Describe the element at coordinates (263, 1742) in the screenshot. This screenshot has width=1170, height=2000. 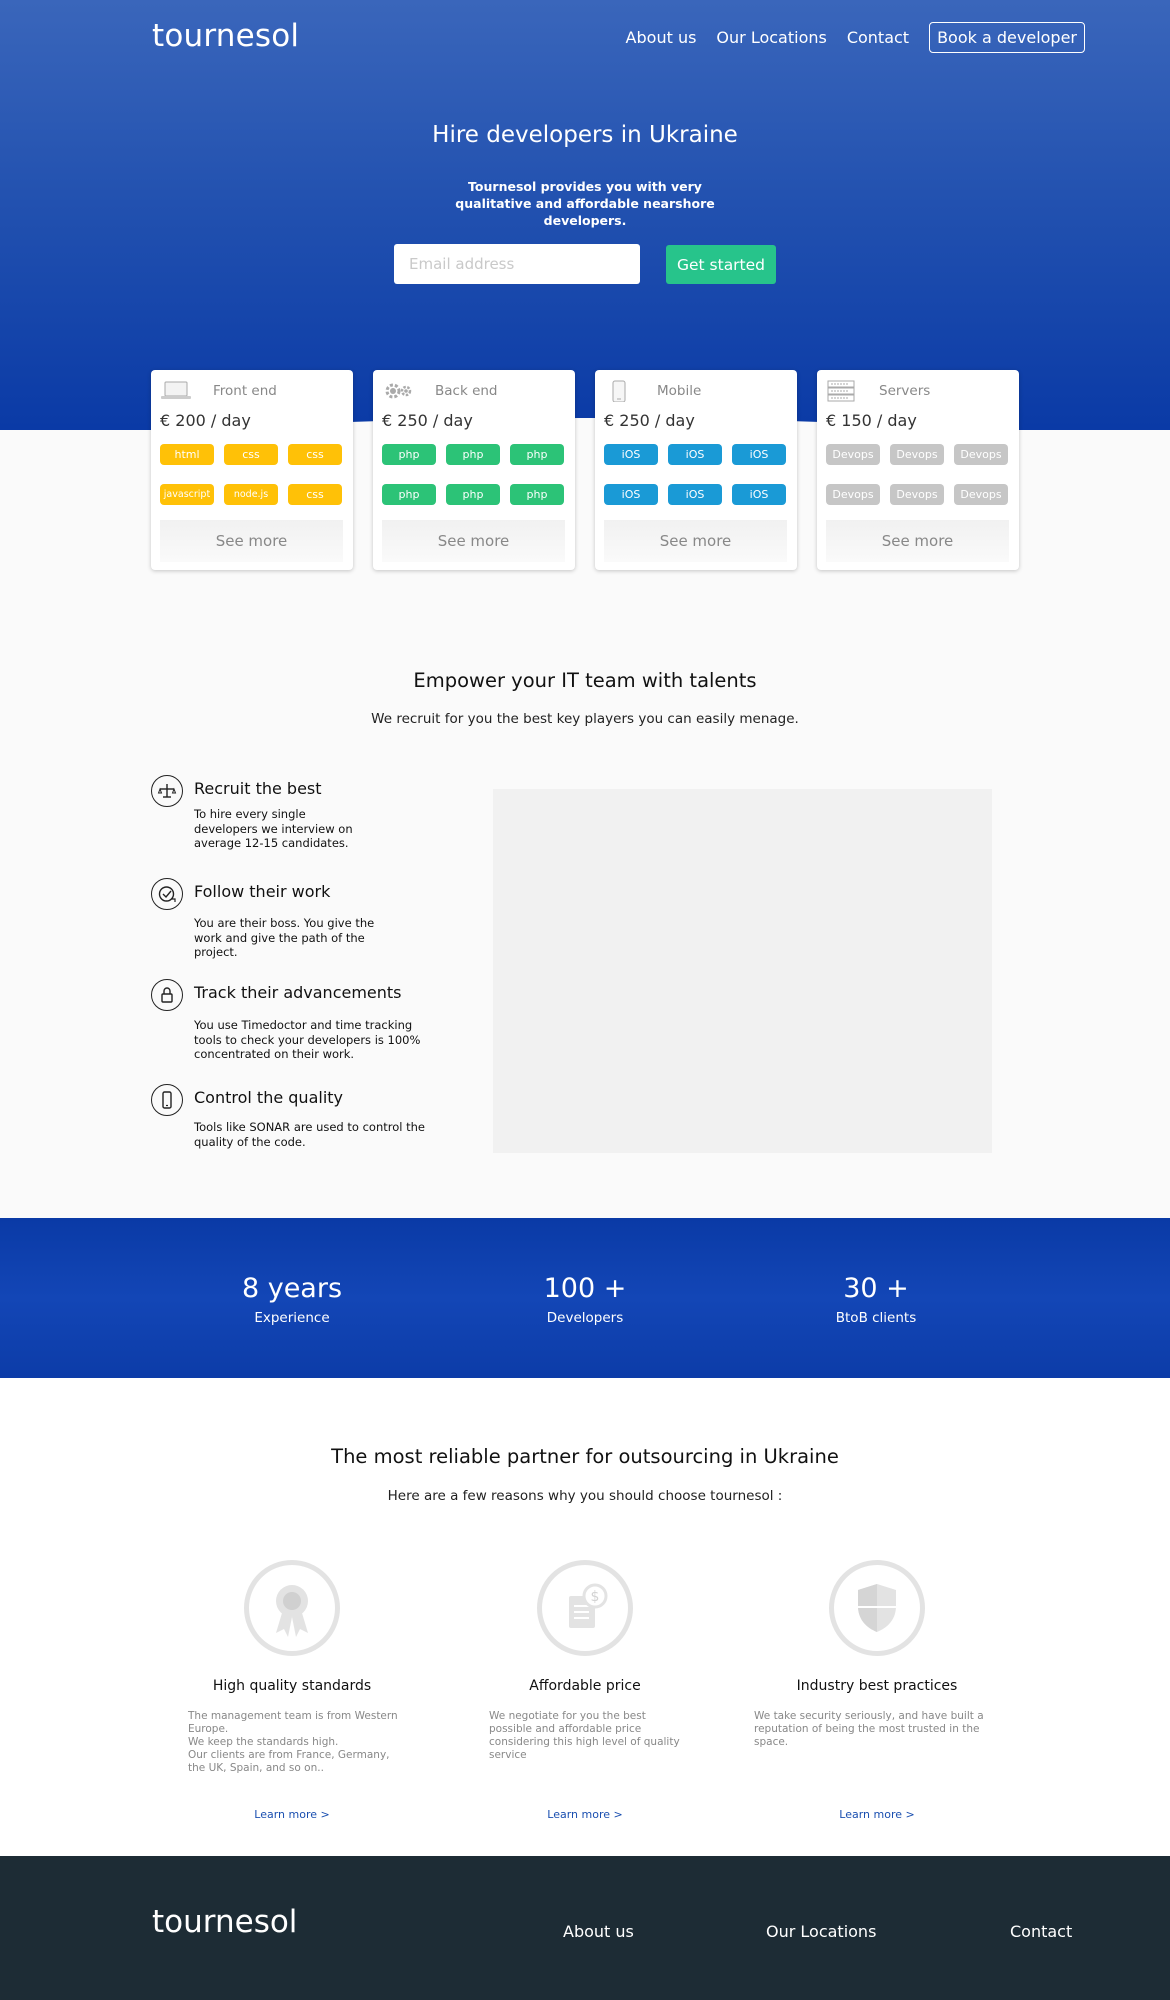
I see `reason-line: We keep the standards high.` at that location.